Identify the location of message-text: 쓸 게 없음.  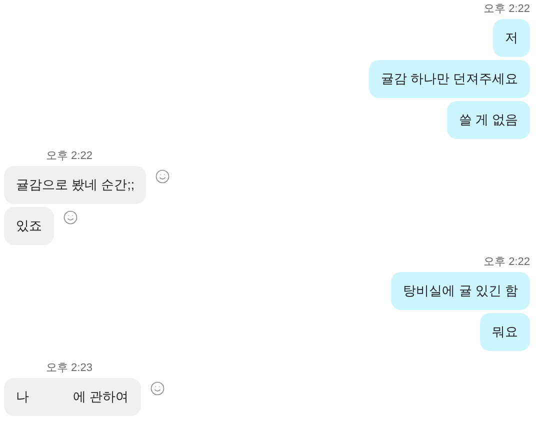
(488, 120).